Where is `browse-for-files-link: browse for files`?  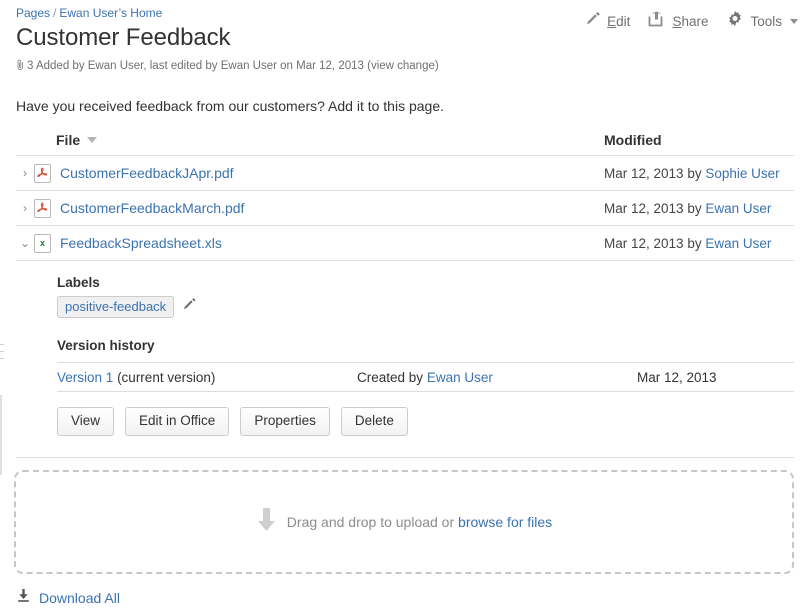
browse-for-files-link: browse for files is located at coordinates (505, 522).